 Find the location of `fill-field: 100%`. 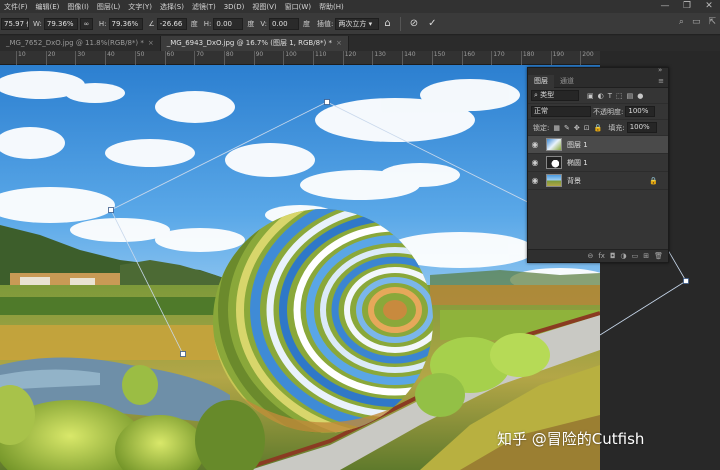

fill-field: 100% is located at coordinates (641, 127).